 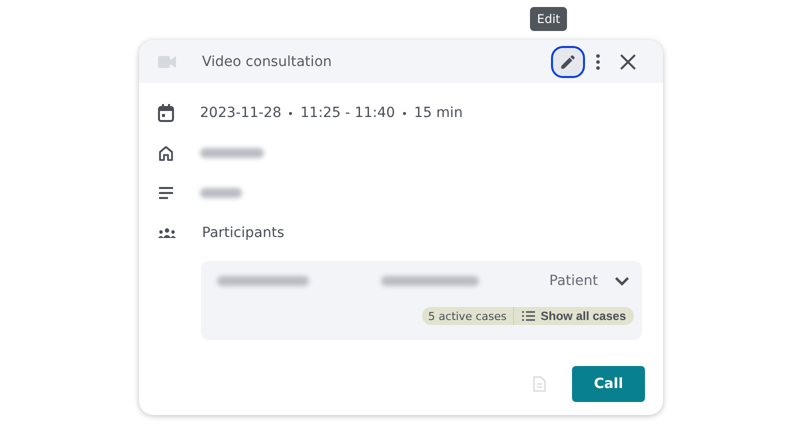 What do you see at coordinates (267, 62) in the screenshot?
I see `window-title: Video consultation` at bounding box center [267, 62].